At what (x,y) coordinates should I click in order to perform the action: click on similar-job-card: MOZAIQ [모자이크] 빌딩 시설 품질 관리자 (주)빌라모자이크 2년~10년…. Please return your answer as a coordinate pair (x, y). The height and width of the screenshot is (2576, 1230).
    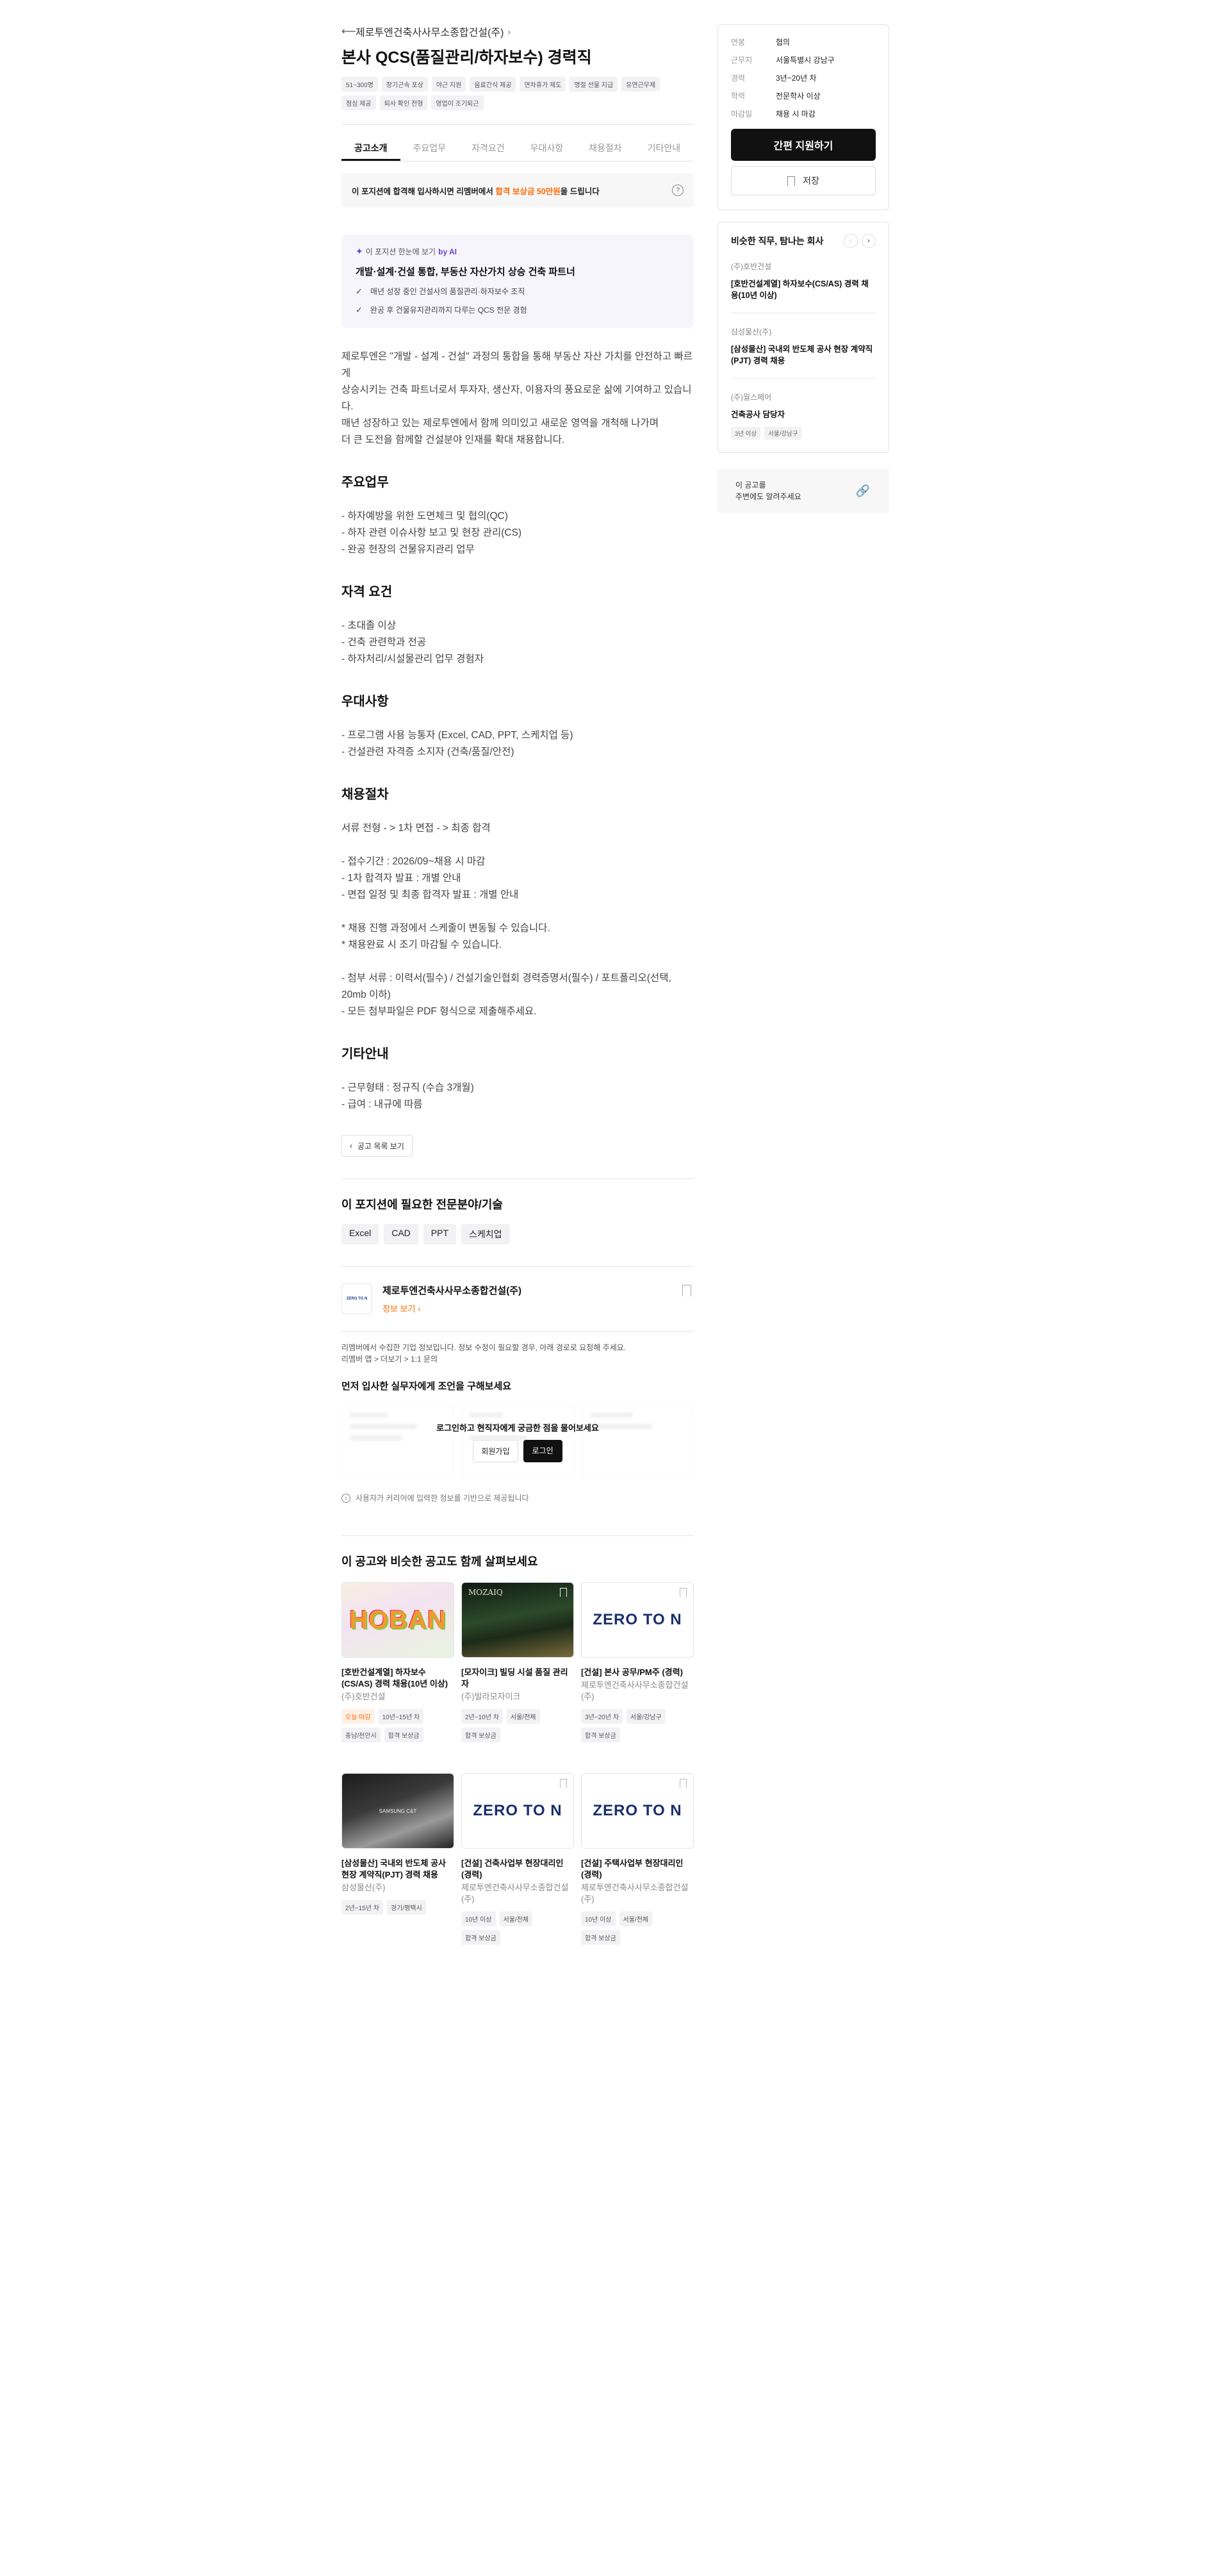
    Looking at the image, I should click on (517, 1662).